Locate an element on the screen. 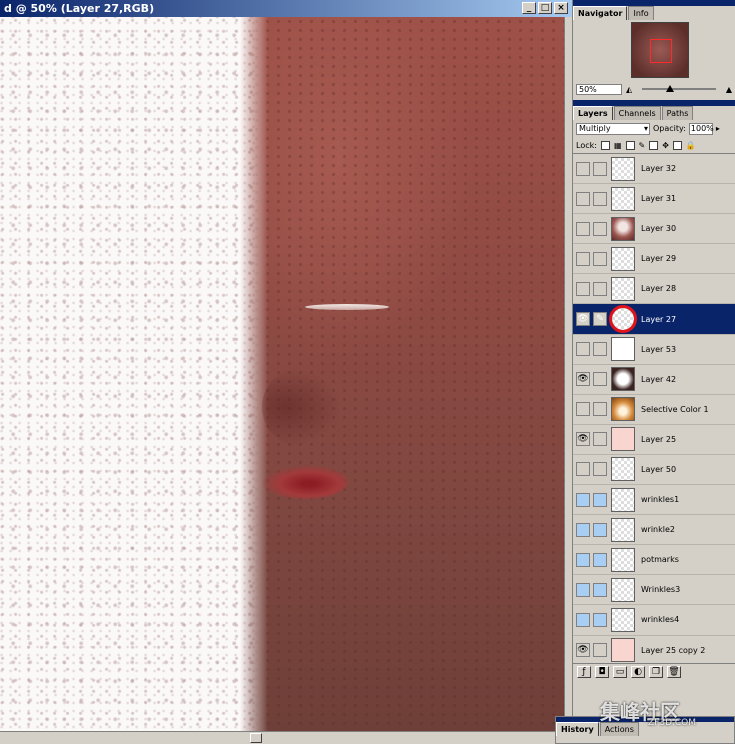  layer-row: Layer 53 is located at coordinates (654, 349).